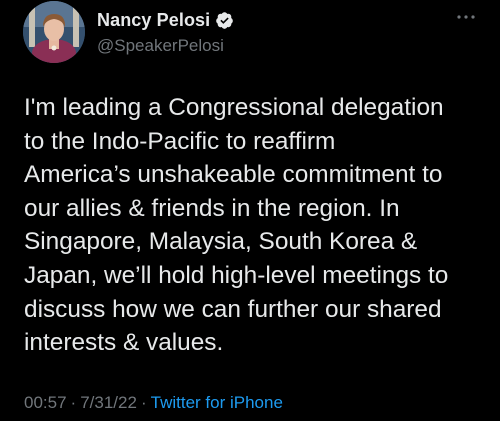  What do you see at coordinates (466, 16) in the screenshot?
I see `more-options-icon` at bounding box center [466, 16].